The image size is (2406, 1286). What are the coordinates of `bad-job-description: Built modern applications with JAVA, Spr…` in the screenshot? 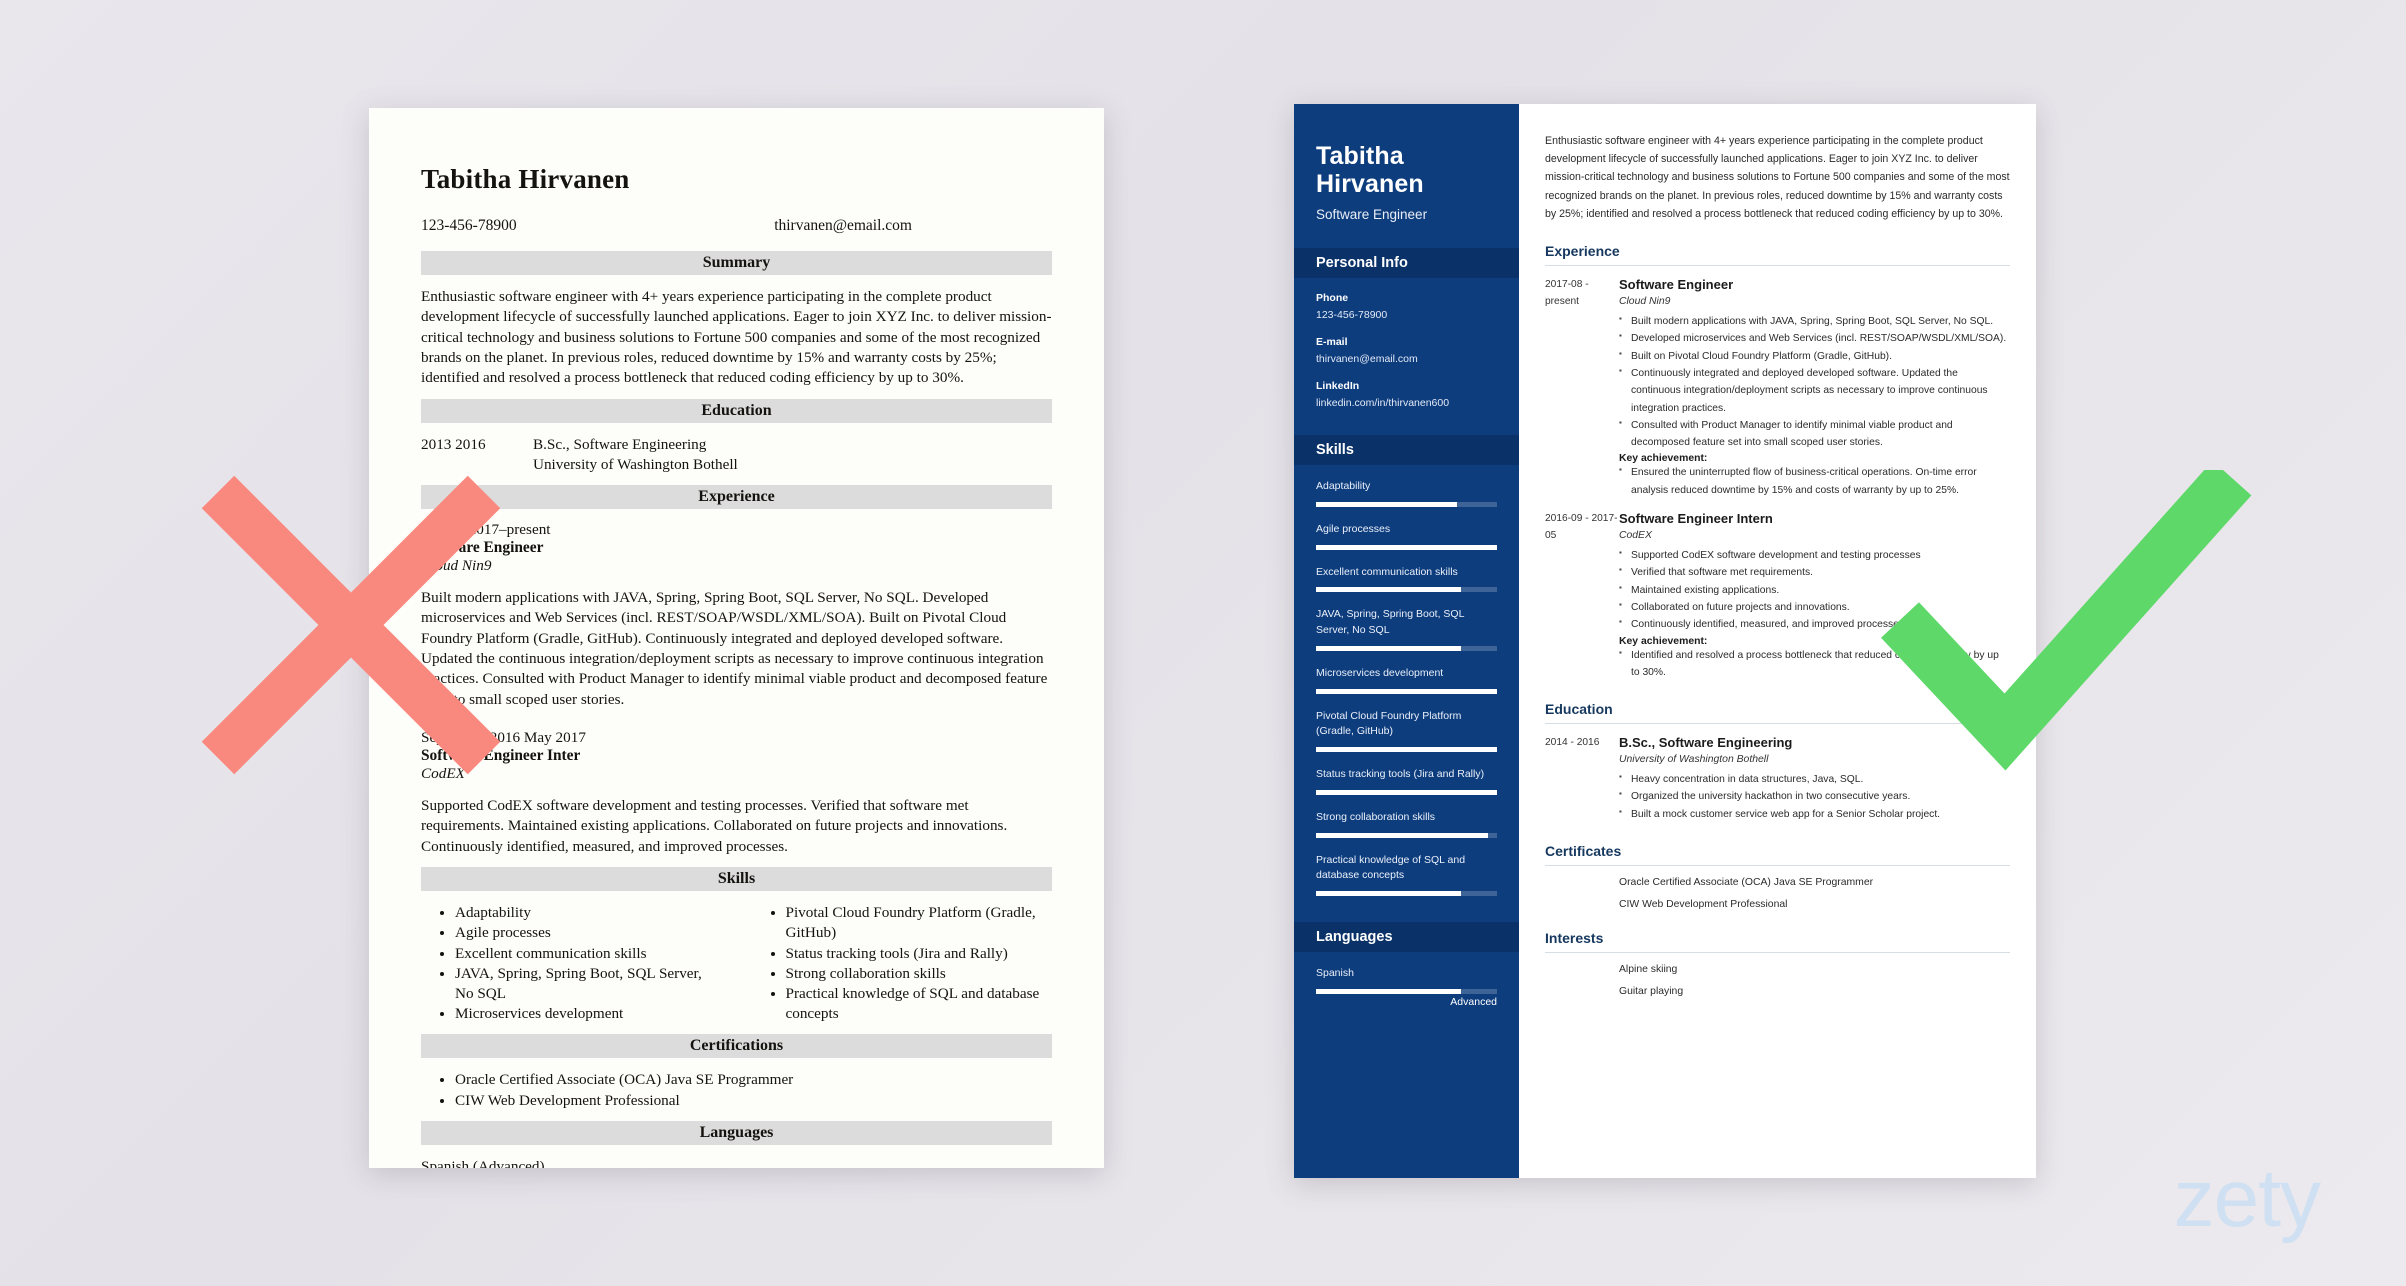 It's located at (734, 648).